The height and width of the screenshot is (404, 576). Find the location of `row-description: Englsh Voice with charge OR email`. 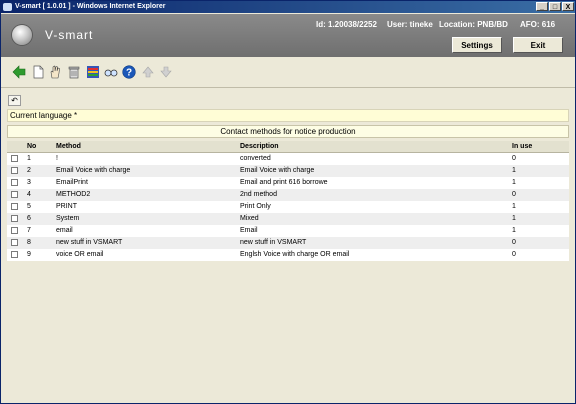

row-description: Englsh Voice with charge OR email is located at coordinates (295, 254).